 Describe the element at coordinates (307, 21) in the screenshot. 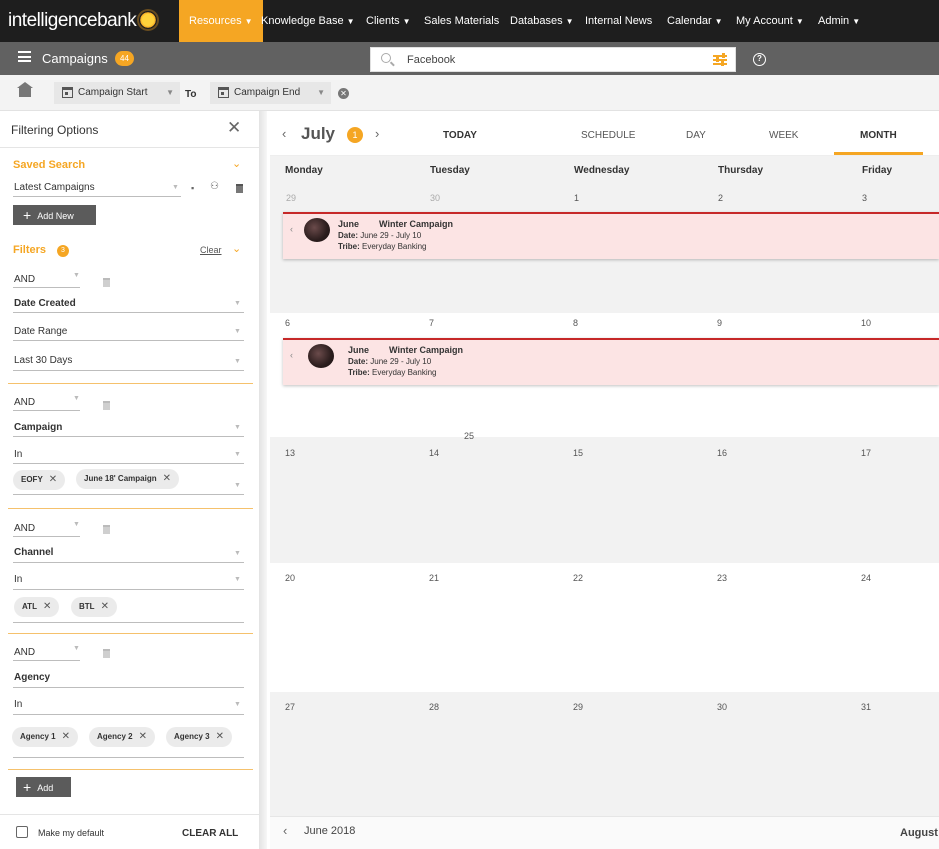

I see `nav-item-knowledge-base: Knowledge Base ▼` at that location.